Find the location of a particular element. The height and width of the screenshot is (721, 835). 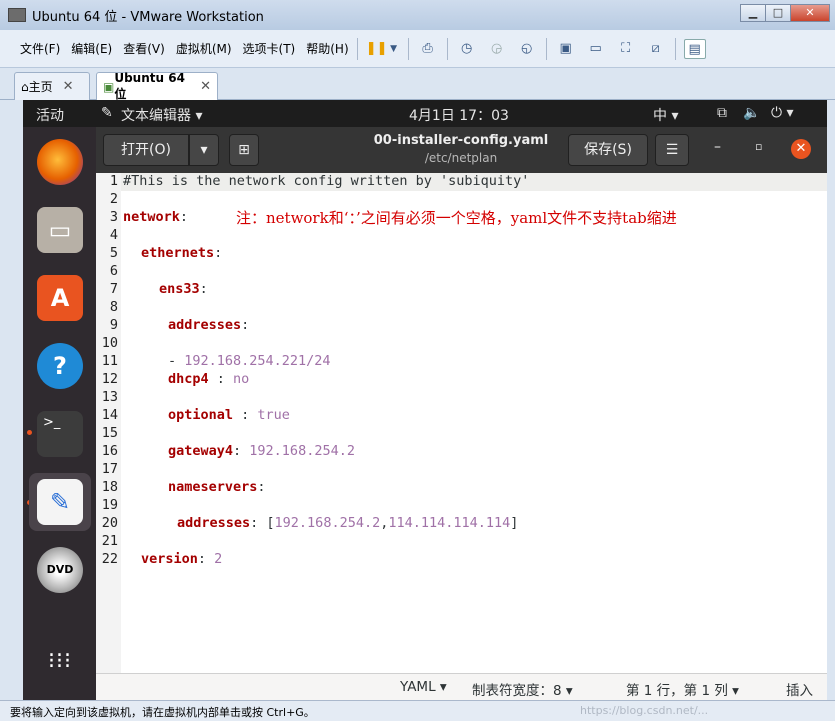

line-number: 19 is located at coordinates (109, 505).